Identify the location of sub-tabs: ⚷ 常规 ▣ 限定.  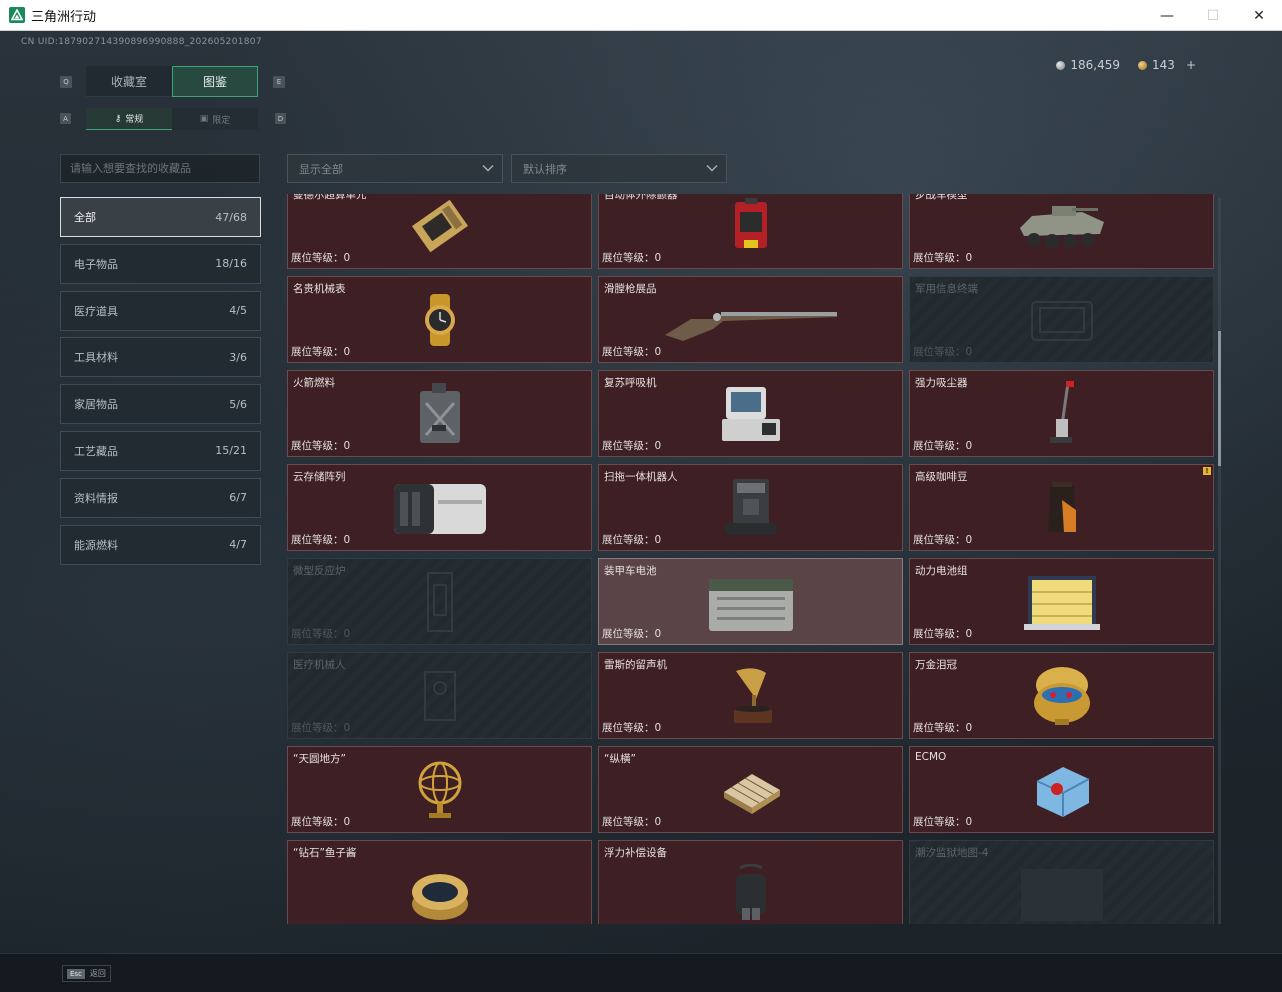
(172, 119).